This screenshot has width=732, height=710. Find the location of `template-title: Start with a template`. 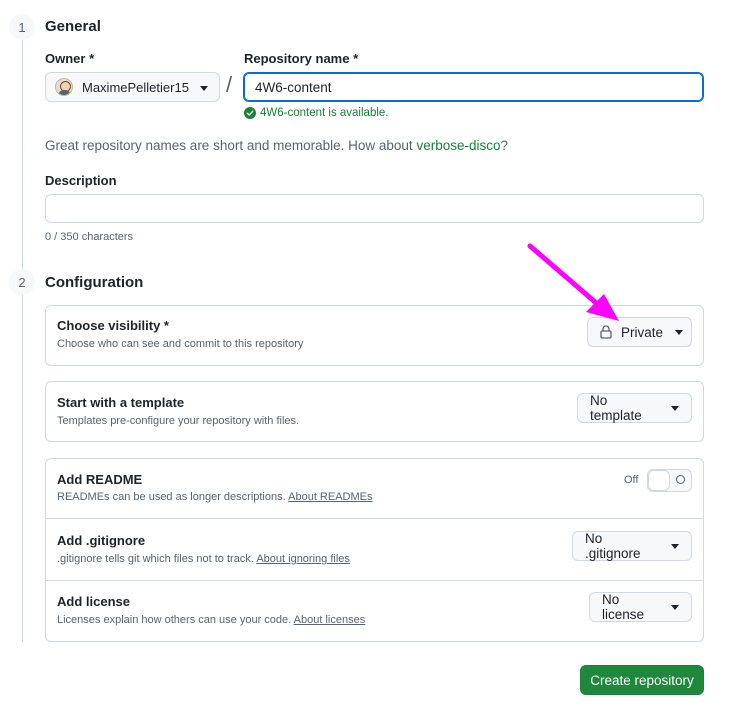

template-title: Start with a template is located at coordinates (121, 402).